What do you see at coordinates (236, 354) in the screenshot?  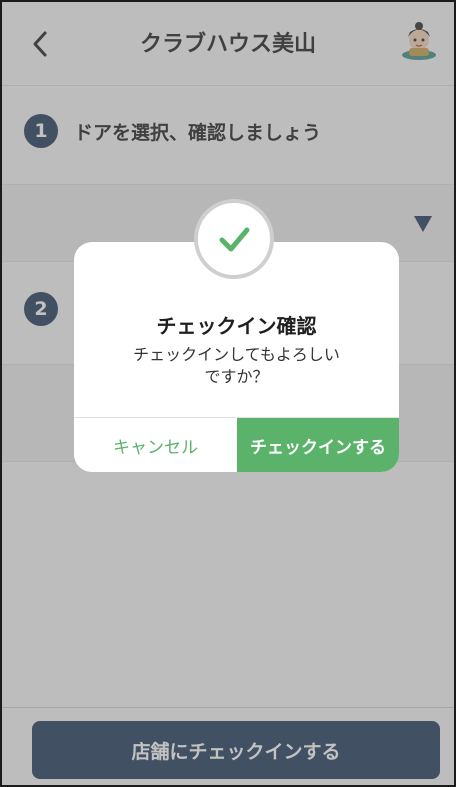 I see `dialog-message-line: チェックインしてもよろしい` at bounding box center [236, 354].